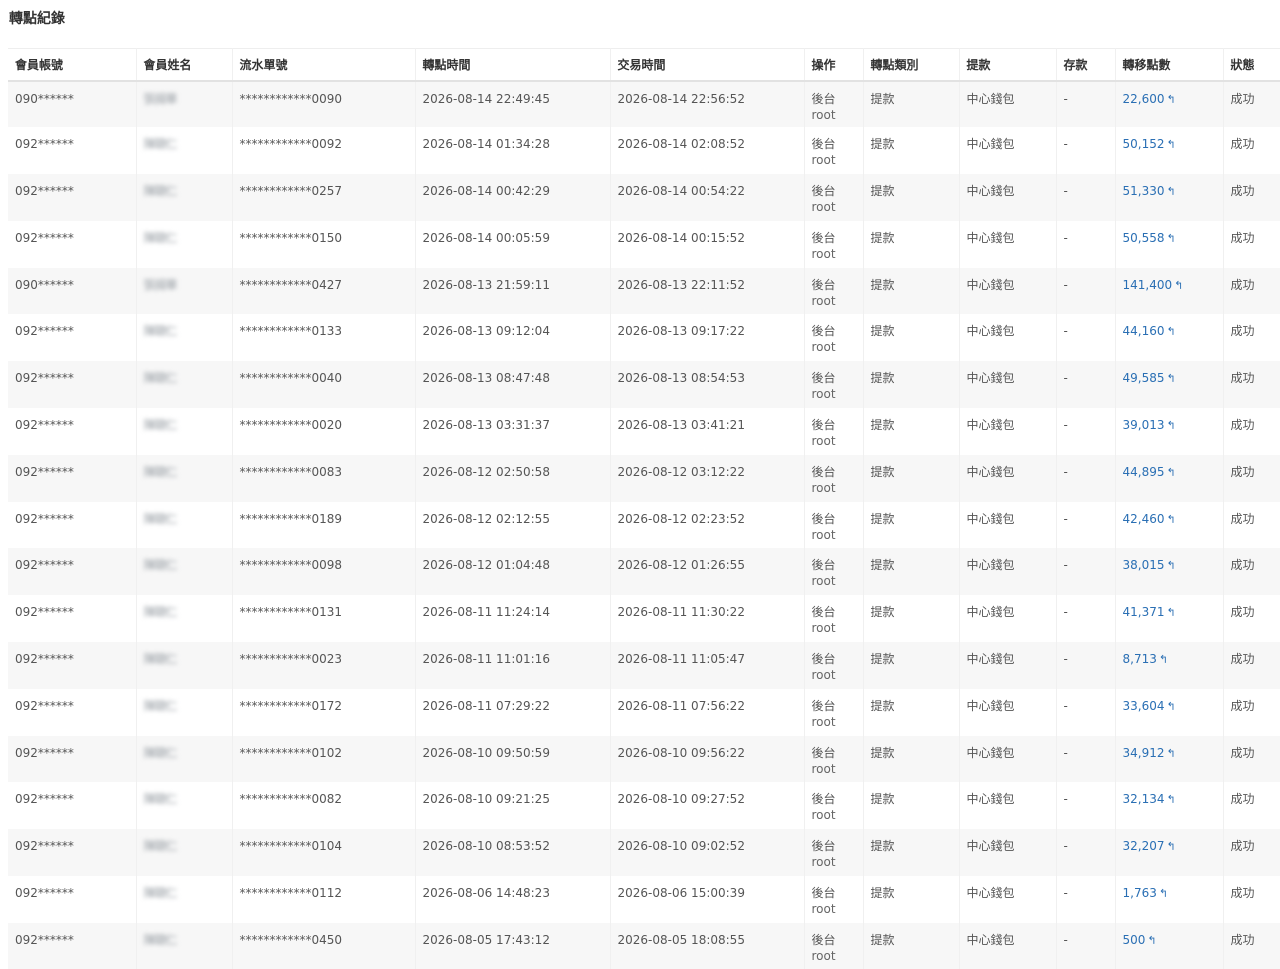 The width and height of the screenshot is (1280, 969). I want to click on cell-serial: ************0023, so click(324, 665).